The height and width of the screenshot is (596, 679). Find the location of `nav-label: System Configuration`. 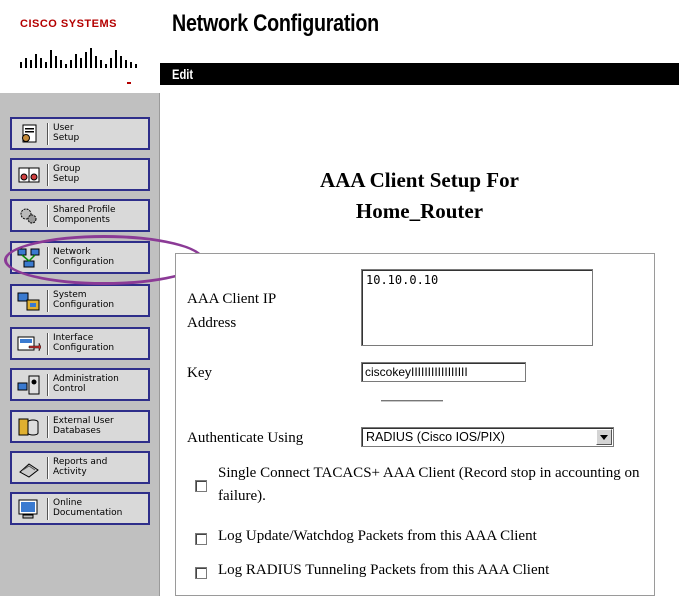

nav-label: System Configuration is located at coordinates (84, 300).